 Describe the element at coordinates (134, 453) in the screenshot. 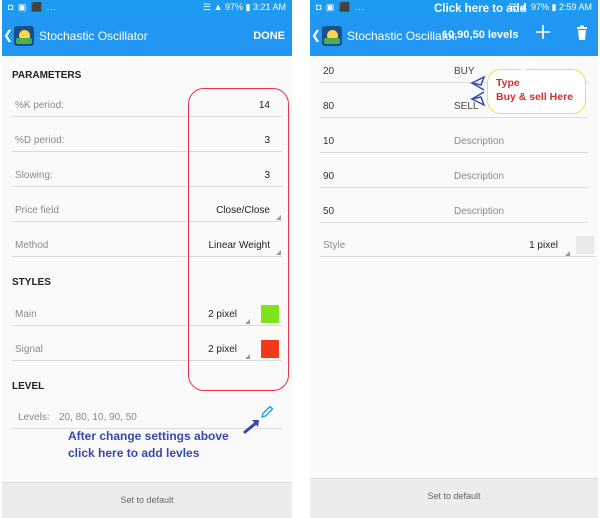

I see `instruction-line-2: click here to add levles` at that location.